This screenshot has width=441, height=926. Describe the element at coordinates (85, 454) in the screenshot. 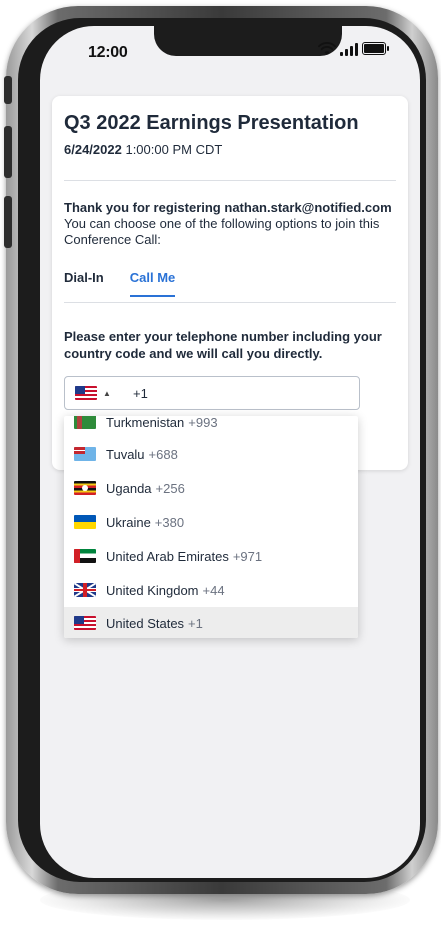

I see `tuvalu-flag-icon` at that location.